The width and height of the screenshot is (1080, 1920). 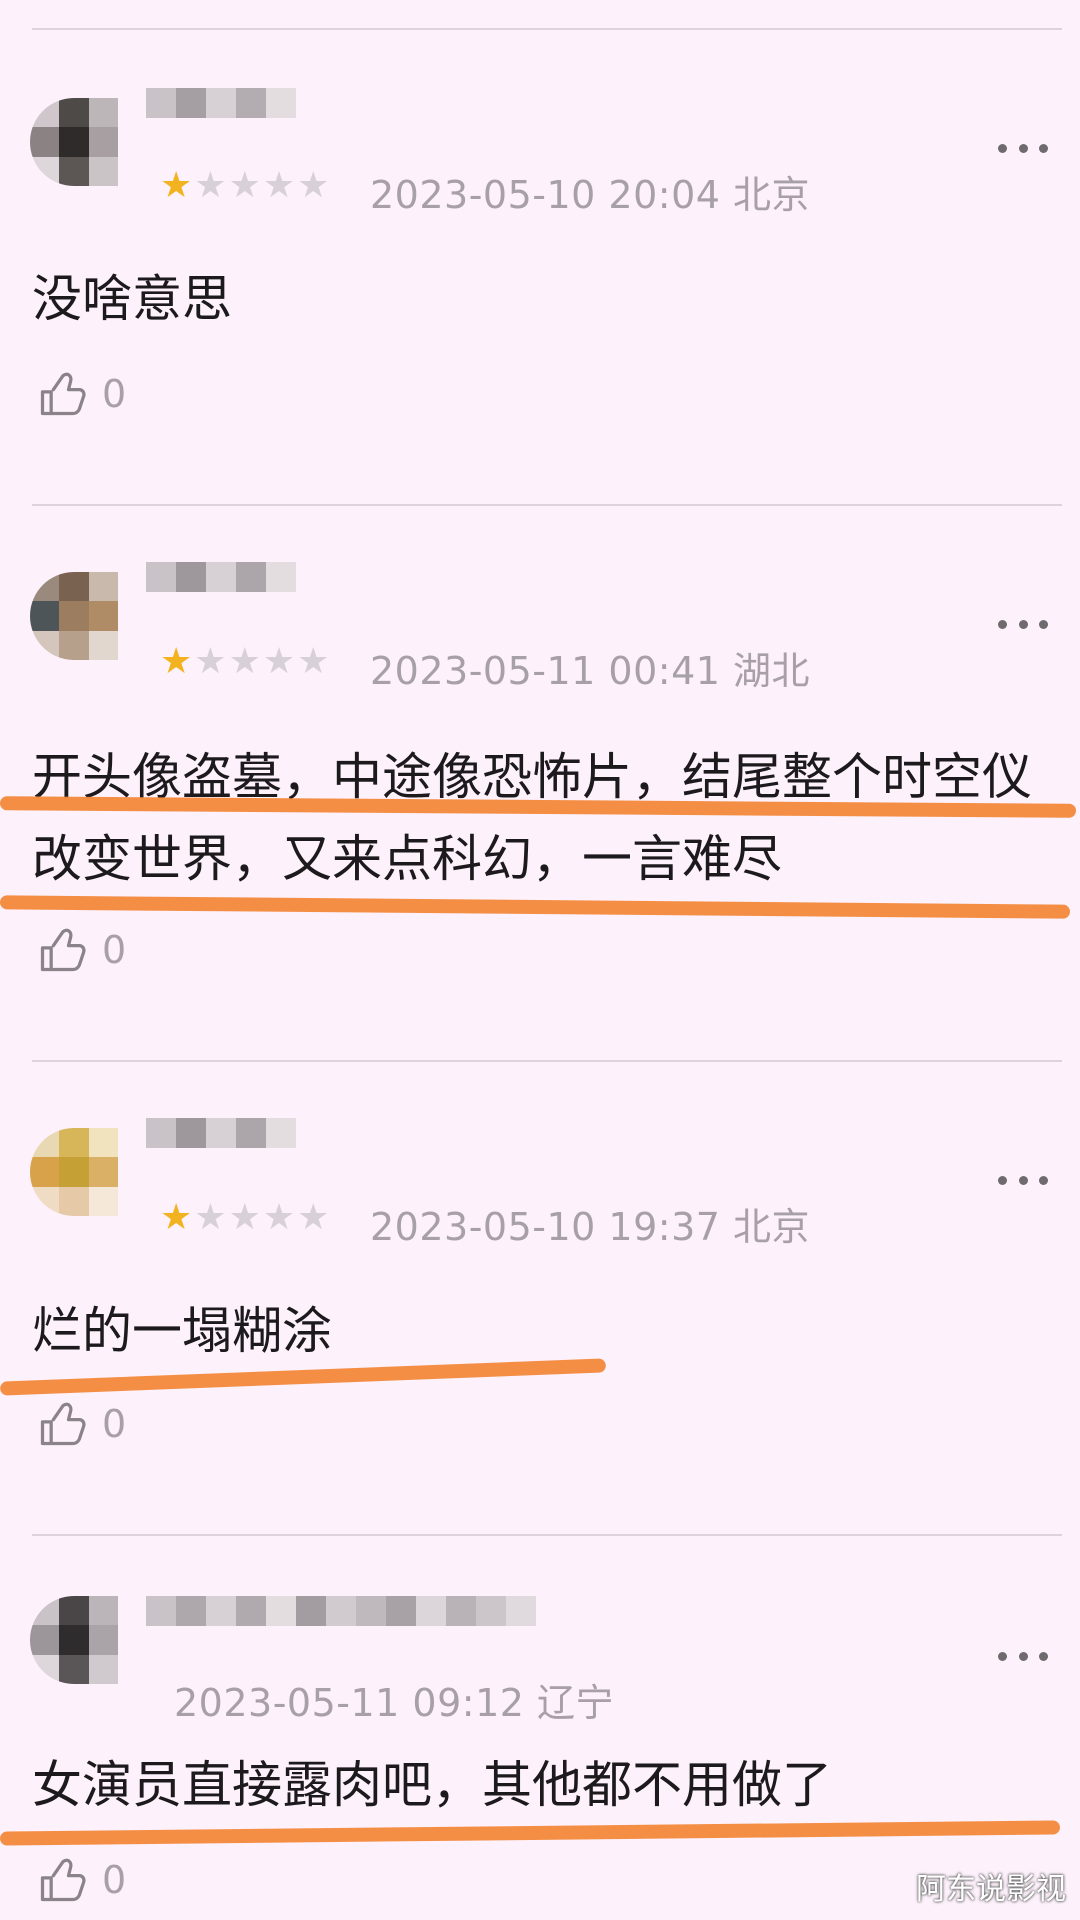 I want to click on comment-text: 没啥意思, so click(x=132, y=299).